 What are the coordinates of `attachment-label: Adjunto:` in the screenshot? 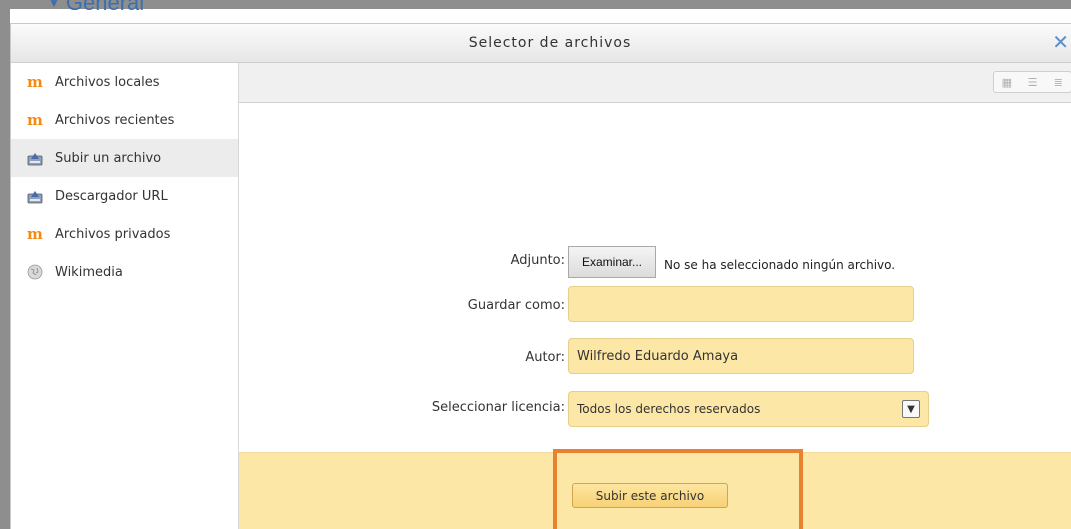 It's located at (537, 260).